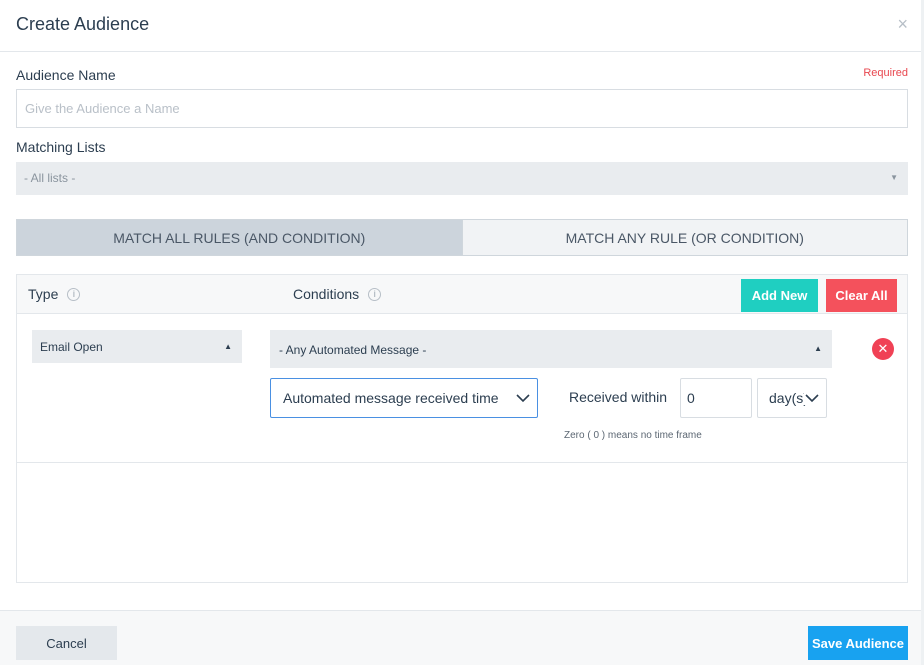  Describe the element at coordinates (788, 398) in the screenshot. I see `time-unit-value: day(s)` at that location.